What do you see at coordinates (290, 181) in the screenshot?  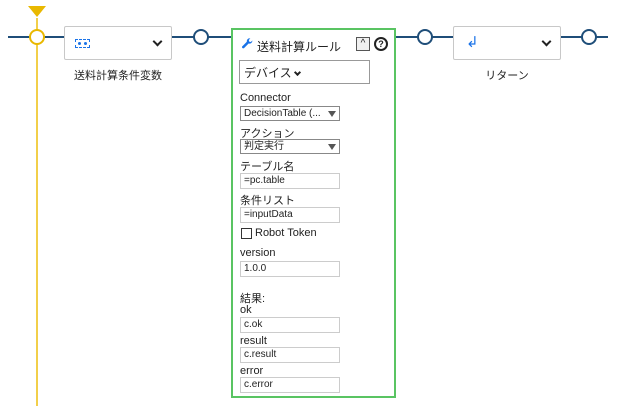 I see `table-name-input: =pc.table` at bounding box center [290, 181].